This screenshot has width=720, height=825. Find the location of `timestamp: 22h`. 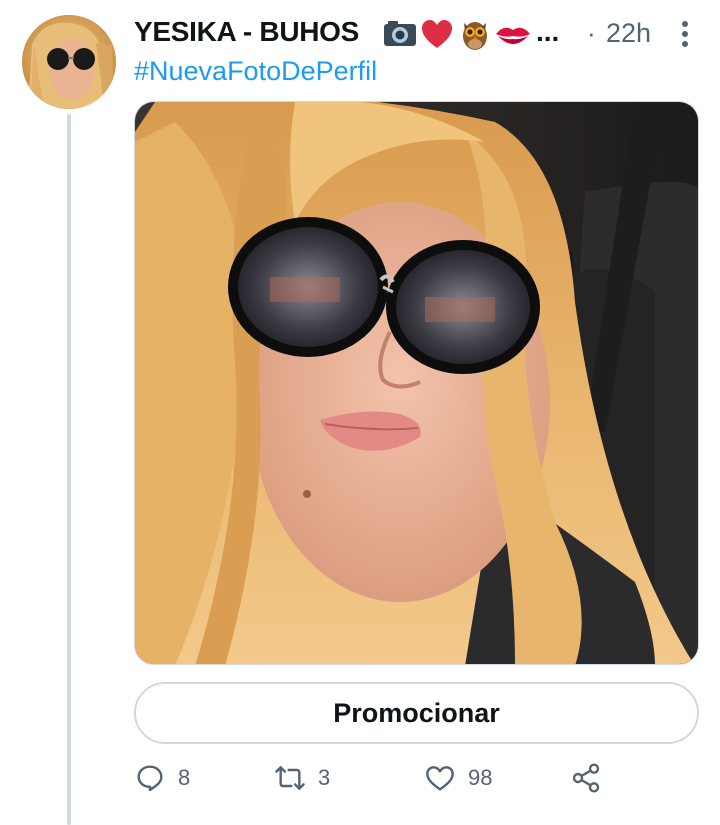

timestamp: 22h is located at coordinates (628, 33).